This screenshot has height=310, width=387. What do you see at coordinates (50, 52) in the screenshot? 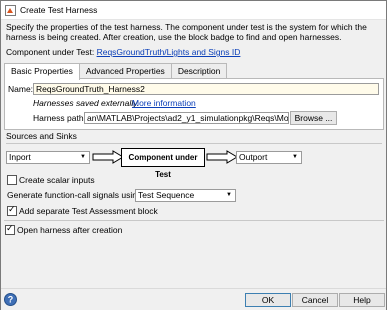
I see `component-under-test-label: Component under Test:` at bounding box center [50, 52].